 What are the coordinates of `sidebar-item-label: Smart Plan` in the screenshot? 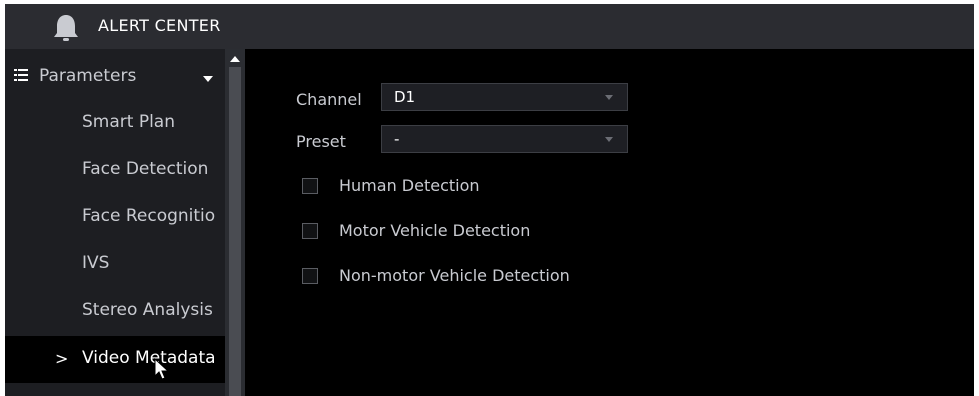 It's located at (128, 122).